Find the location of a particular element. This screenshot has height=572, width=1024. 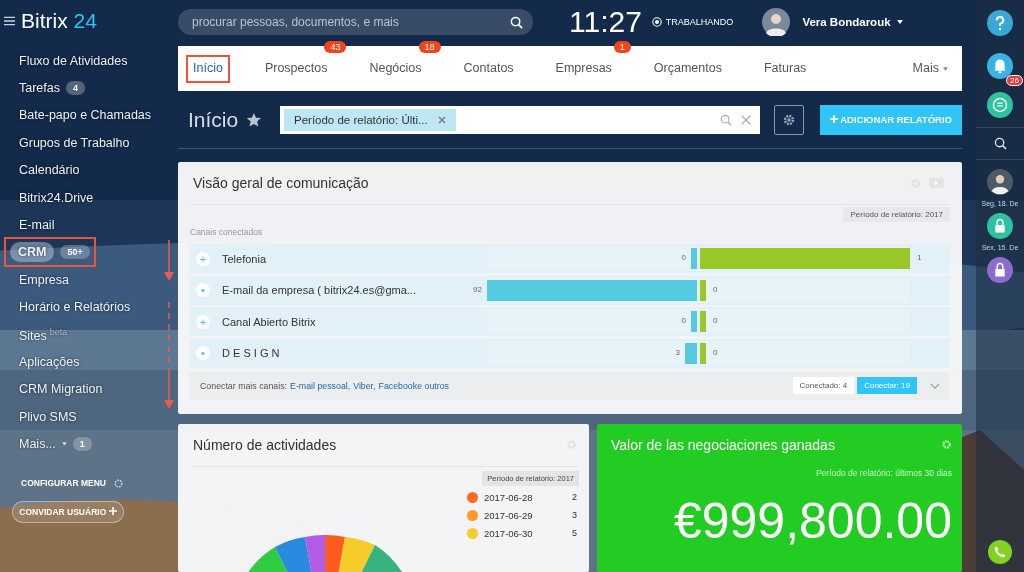

sidebar-item: Grupos de Trabalho is located at coordinates (74, 142).